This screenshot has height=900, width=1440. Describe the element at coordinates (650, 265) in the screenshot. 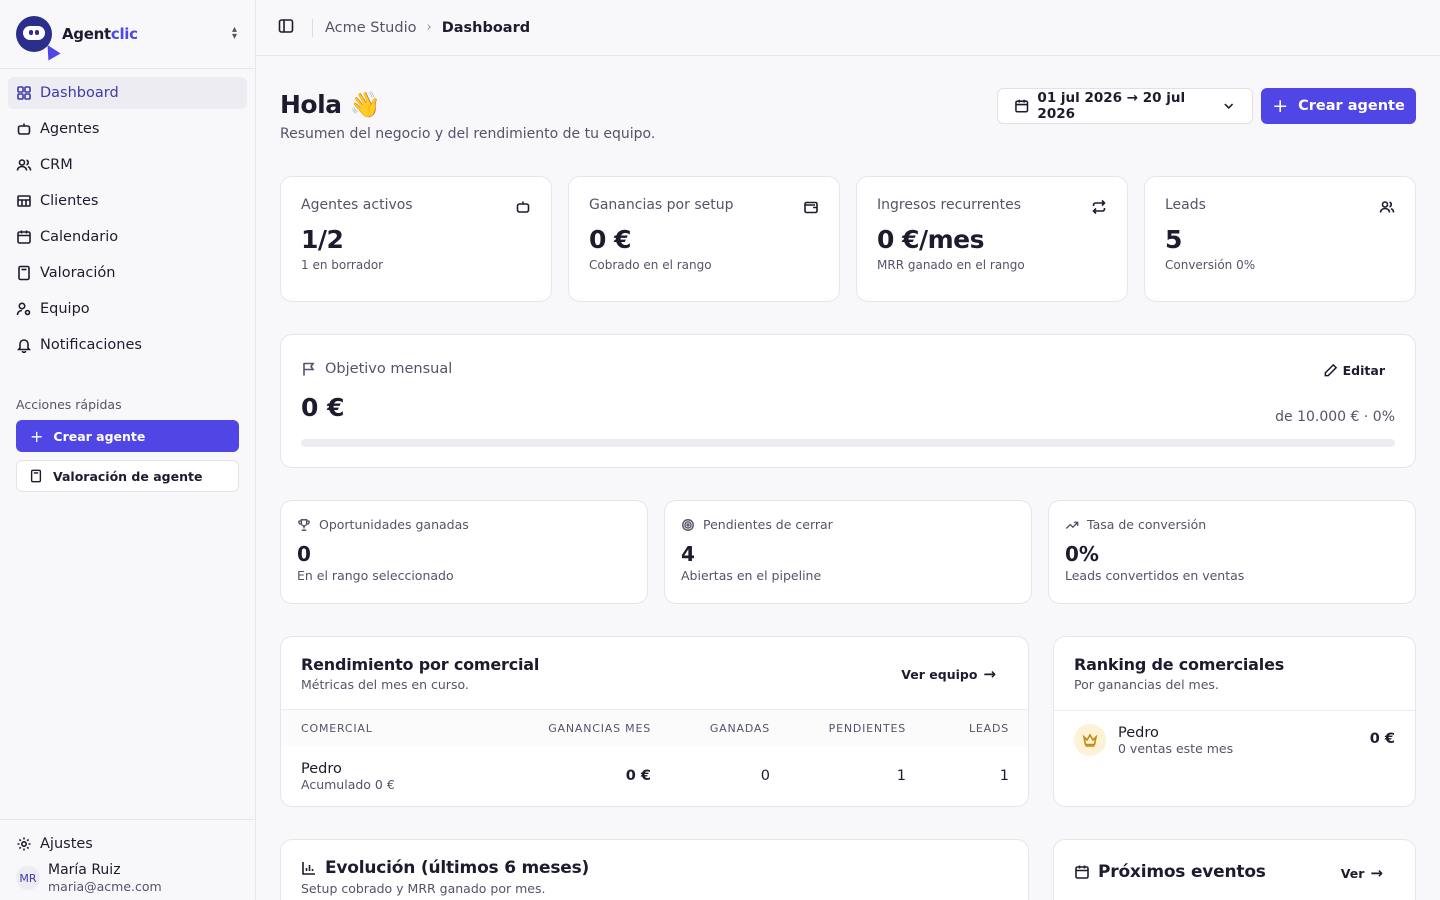

I see `kpi-sub: Cobrado en el rango` at that location.